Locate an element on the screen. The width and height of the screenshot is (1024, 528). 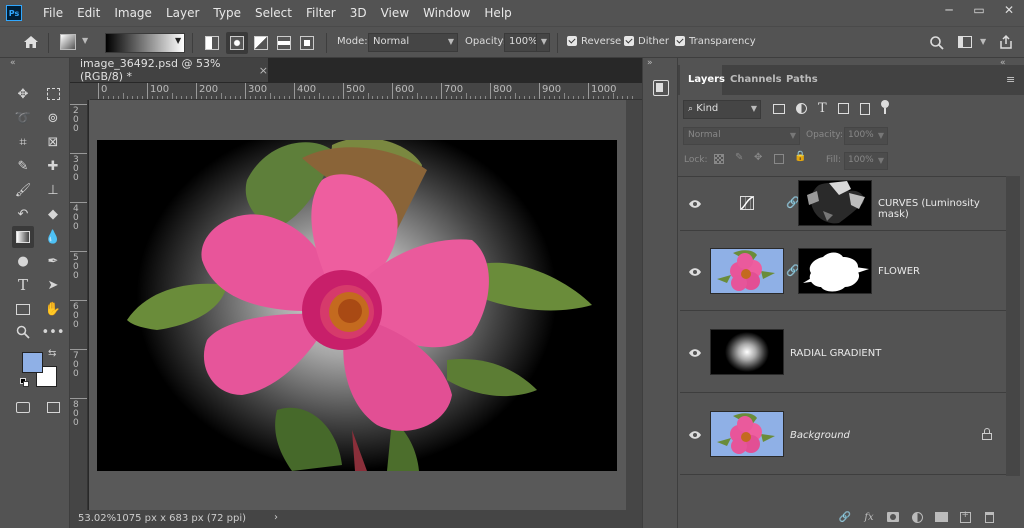
pen-tool-icon: ✒ is located at coordinates (53, 261).